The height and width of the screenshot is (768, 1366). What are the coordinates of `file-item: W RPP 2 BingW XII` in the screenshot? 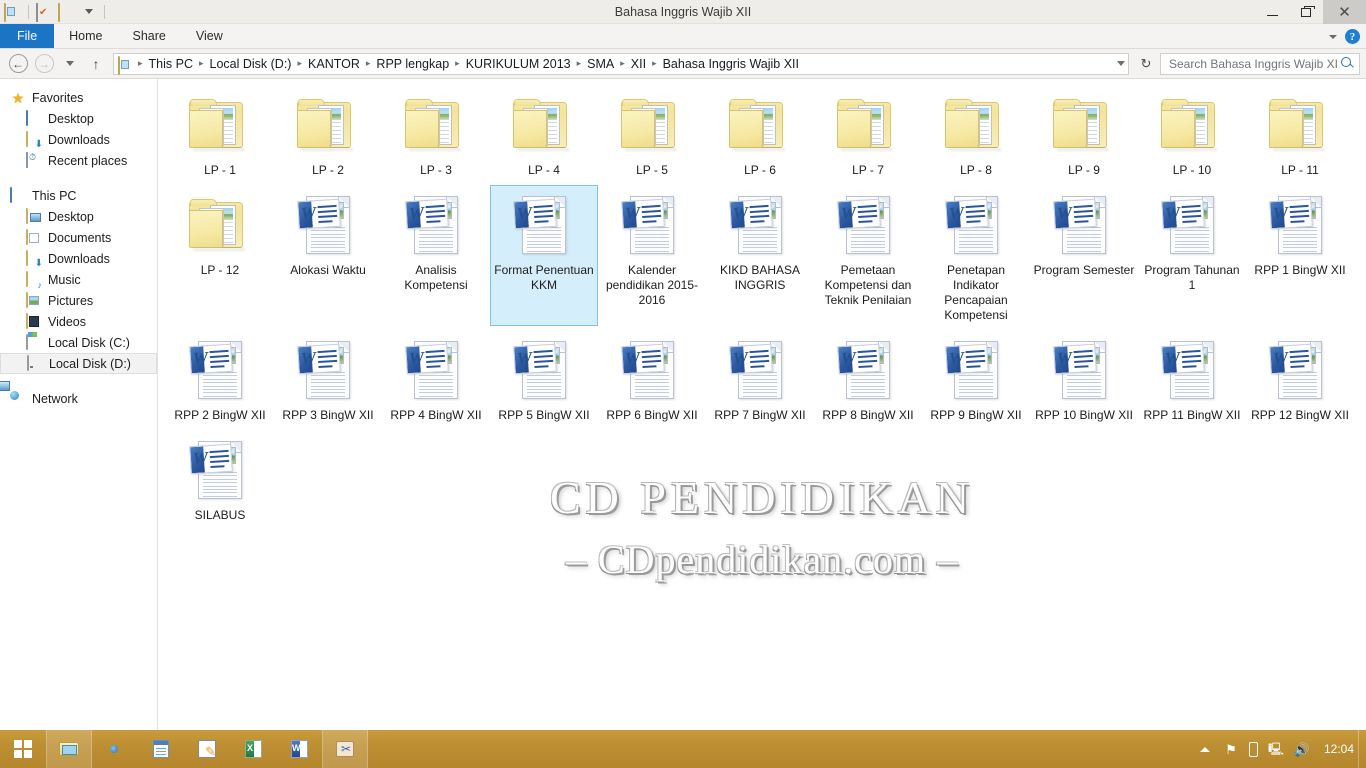 It's located at (220, 378).